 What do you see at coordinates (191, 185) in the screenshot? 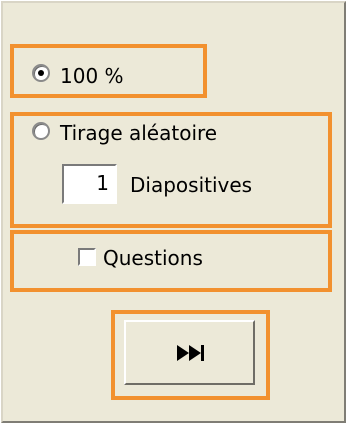
I see `label-slides: Diapositives` at bounding box center [191, 185].